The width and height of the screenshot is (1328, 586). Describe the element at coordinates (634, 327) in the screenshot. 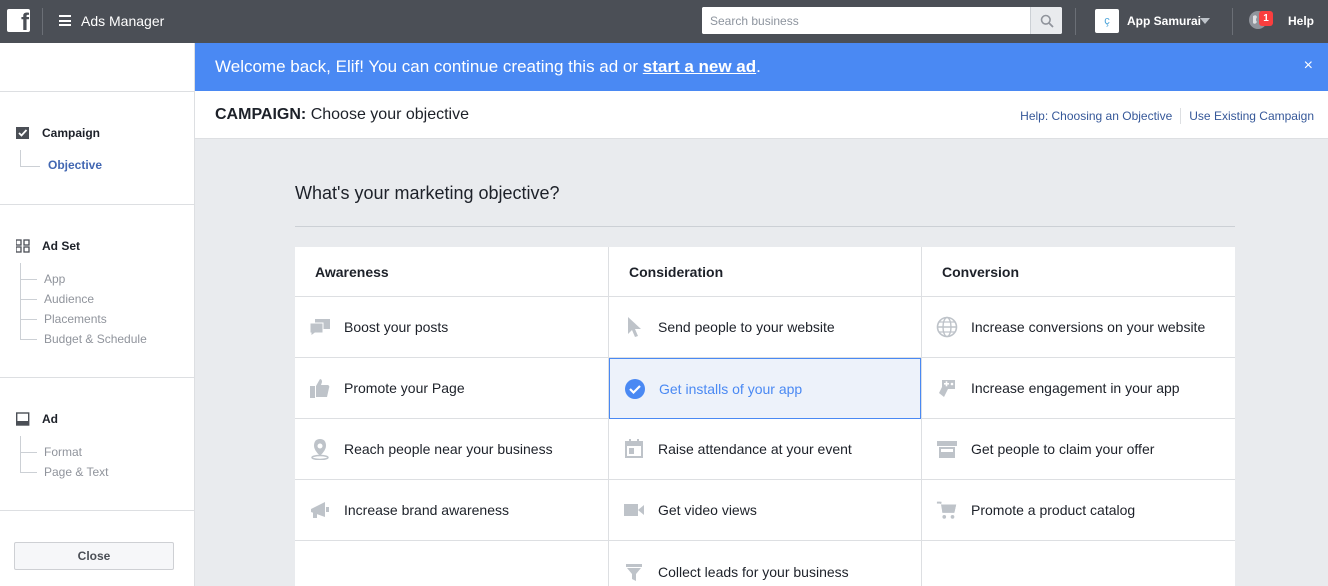

I see `cursor-icon` at that location.